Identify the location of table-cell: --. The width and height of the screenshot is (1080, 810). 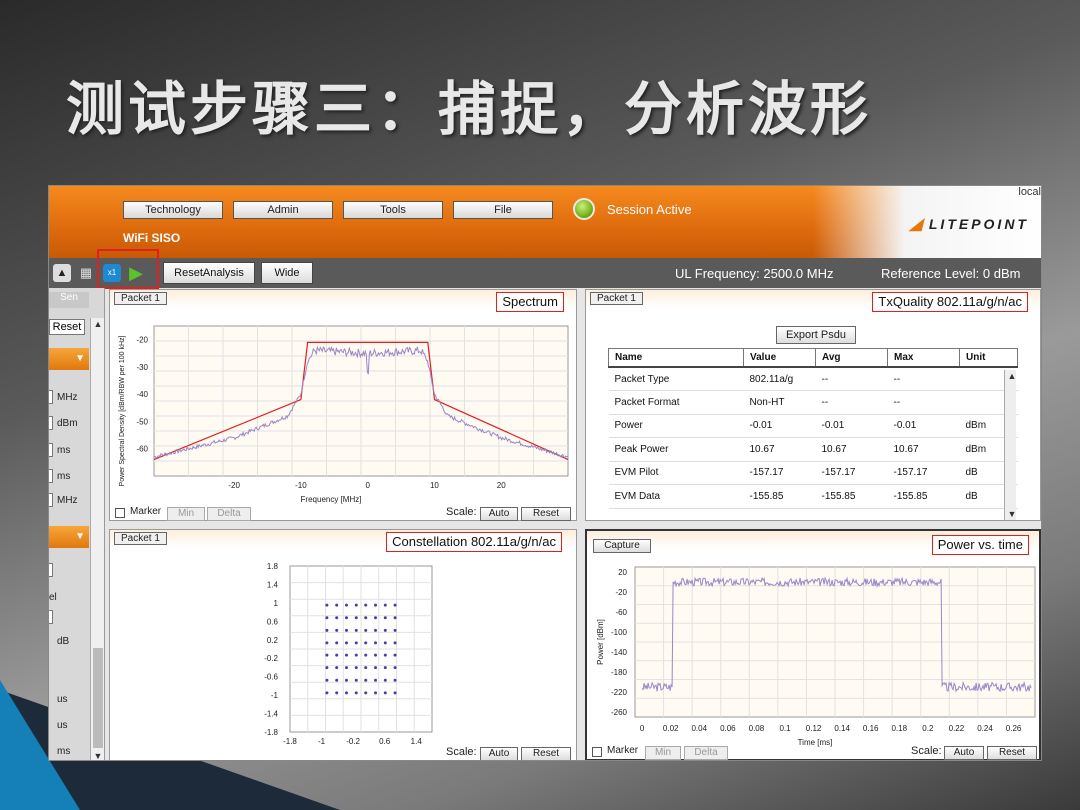
(923, 379).